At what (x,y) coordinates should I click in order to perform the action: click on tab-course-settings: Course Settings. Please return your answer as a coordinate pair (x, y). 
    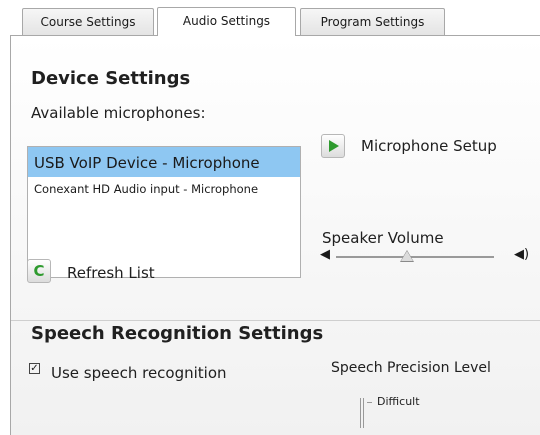
    Looking at the image, I should click on (88, 21).